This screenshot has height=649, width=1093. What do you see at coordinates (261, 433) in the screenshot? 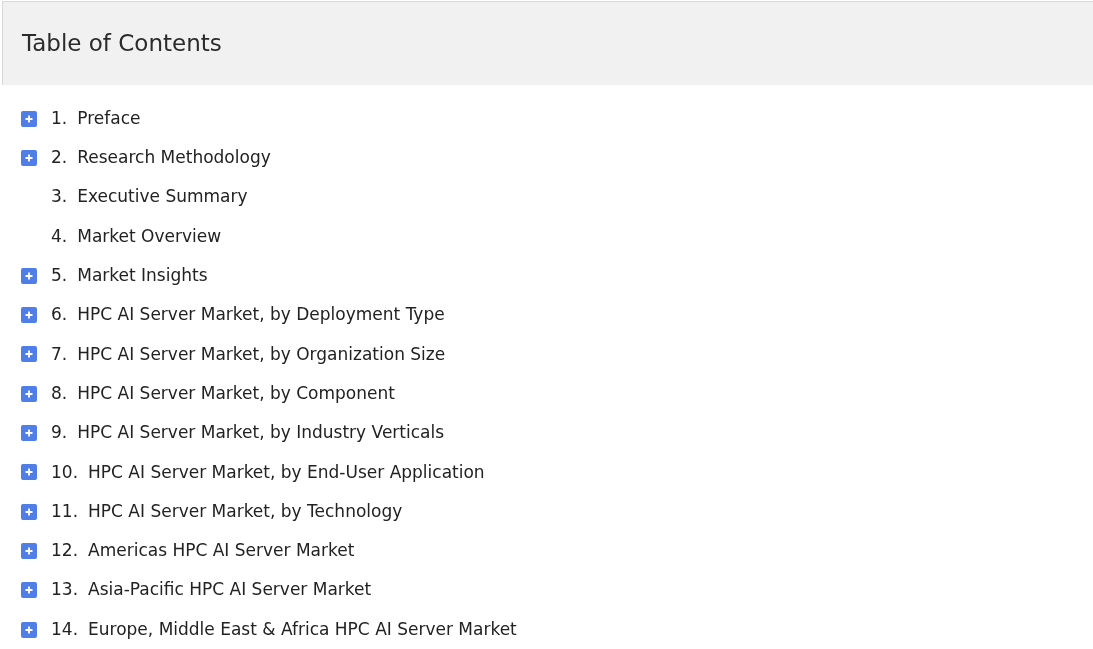
I see `section-link: HPC AI Server Market, by Industry Verticals` at bounding box center [261, 433].